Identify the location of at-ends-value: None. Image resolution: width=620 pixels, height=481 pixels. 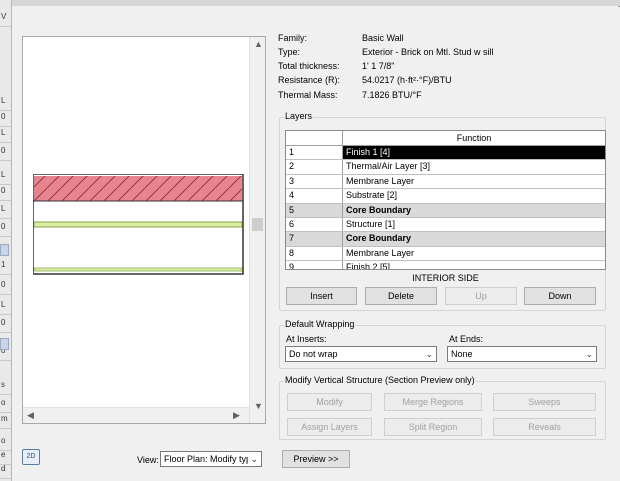
(462, 354).